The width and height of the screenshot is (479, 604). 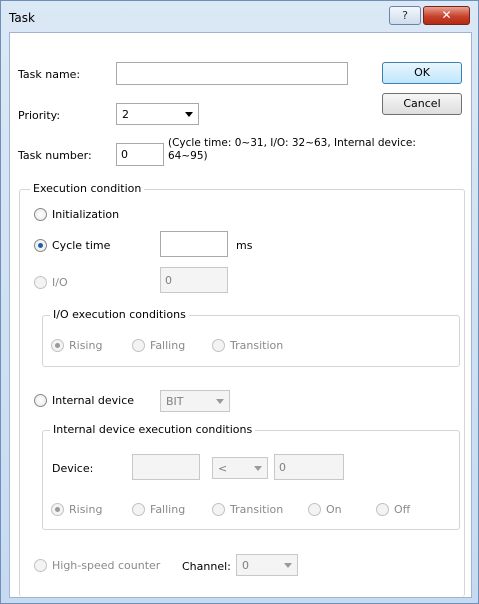 I want to click on int-off-radio, so click(x=382, y=509).